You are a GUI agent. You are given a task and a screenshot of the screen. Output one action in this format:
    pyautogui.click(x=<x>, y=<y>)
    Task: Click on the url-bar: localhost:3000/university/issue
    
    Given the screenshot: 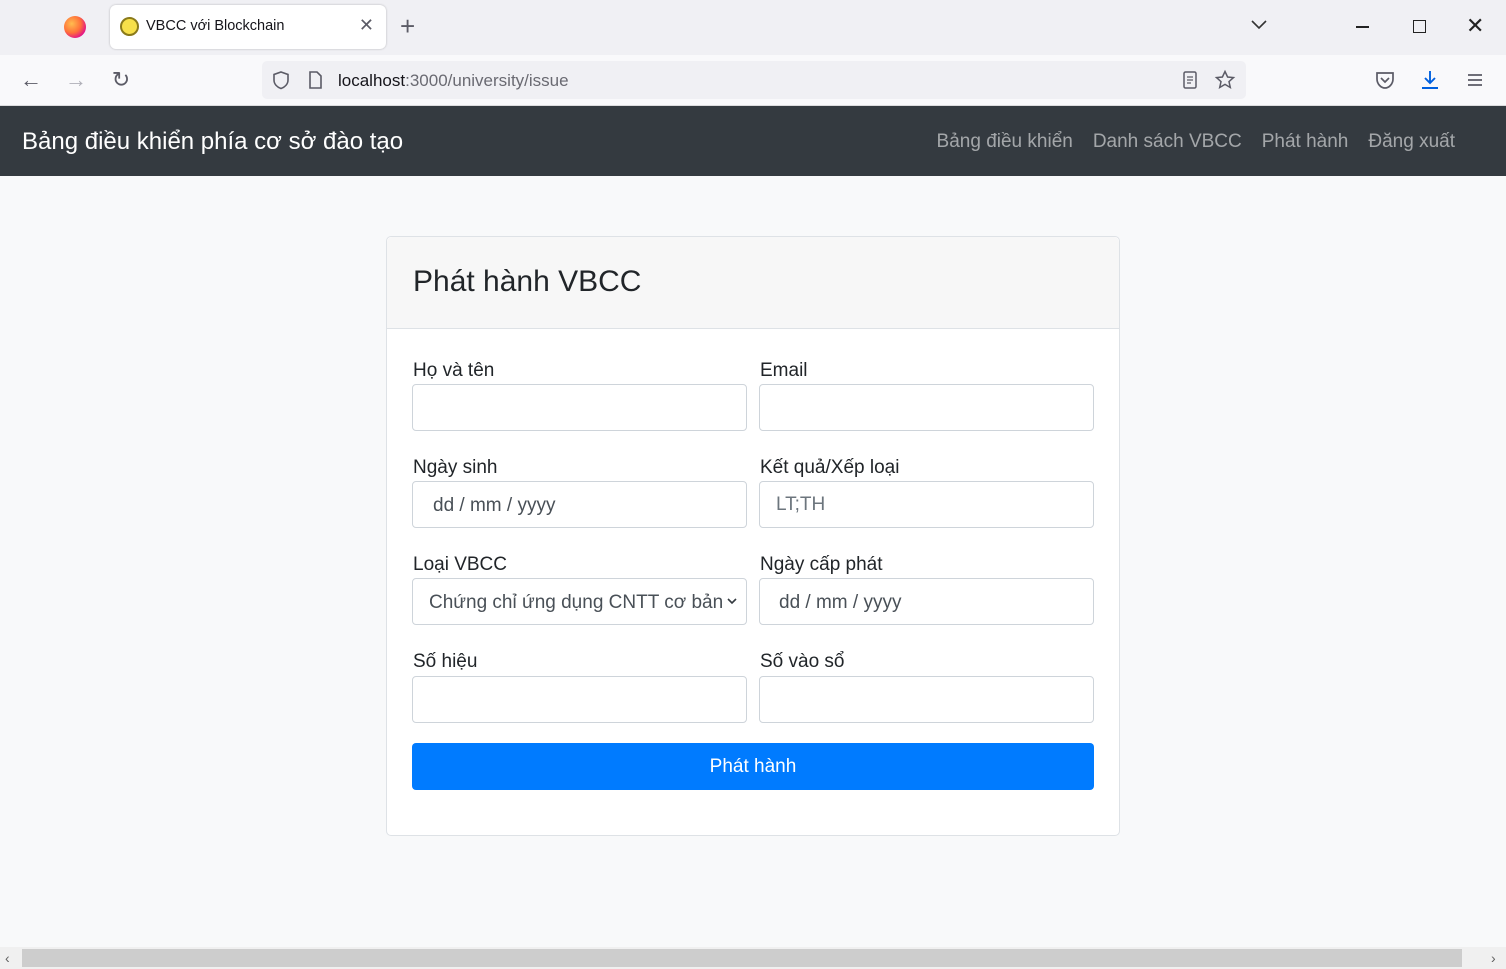 What is the action you would take?
    pyautogui.click(x=754, y=80)
    